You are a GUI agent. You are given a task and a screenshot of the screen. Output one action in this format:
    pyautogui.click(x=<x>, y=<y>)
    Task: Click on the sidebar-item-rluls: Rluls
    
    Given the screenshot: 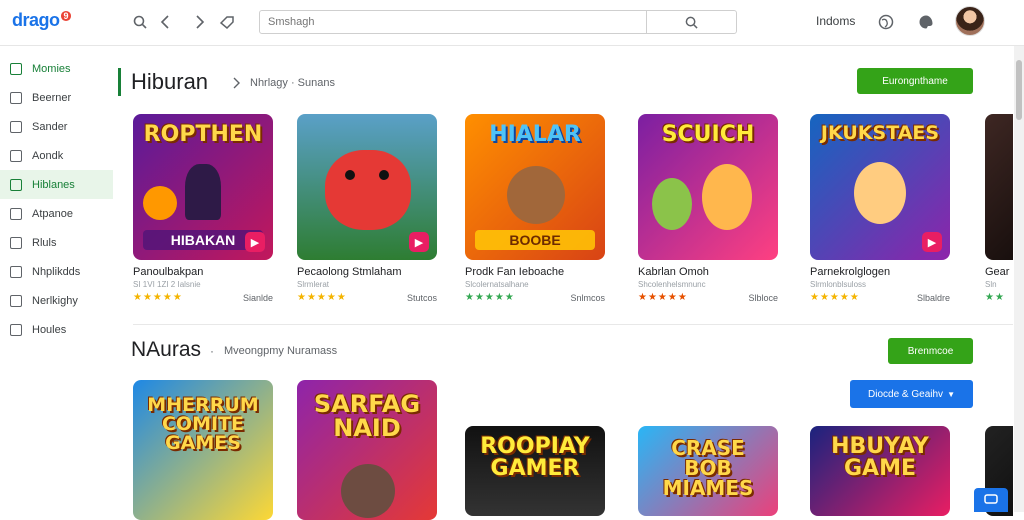 What is the action you would take?
    pyautogui.click(x=56, y=242)
    